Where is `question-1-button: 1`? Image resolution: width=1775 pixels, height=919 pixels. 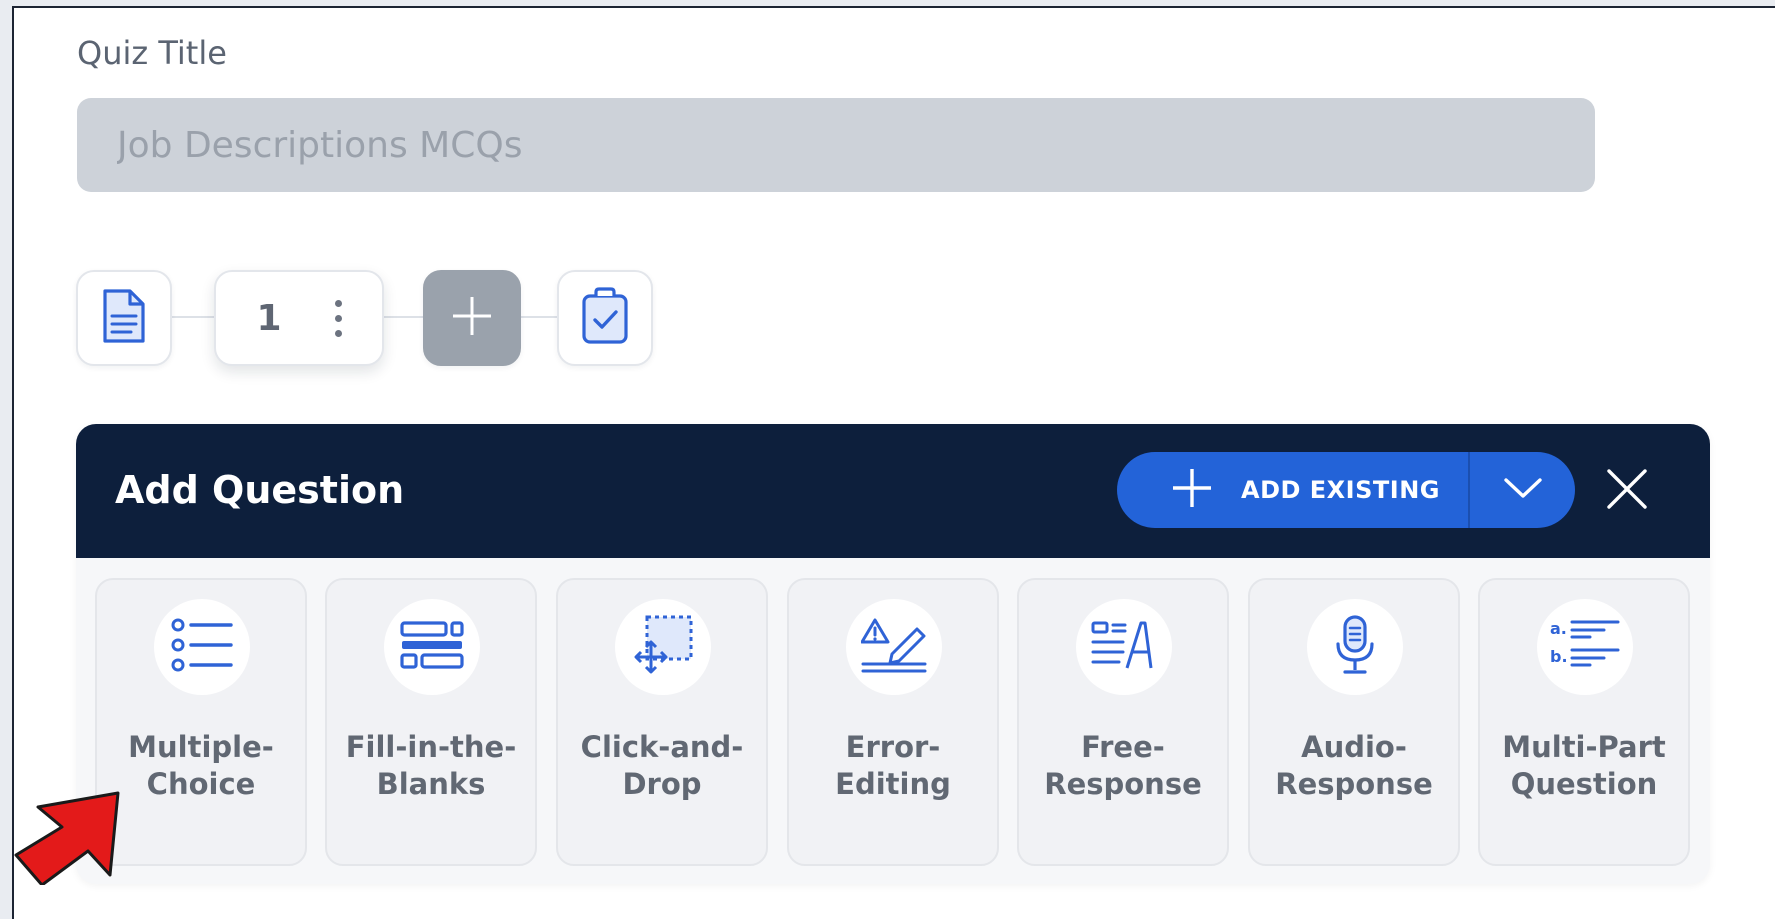
question-1-button: 1 is located at coordinates (299, 318).